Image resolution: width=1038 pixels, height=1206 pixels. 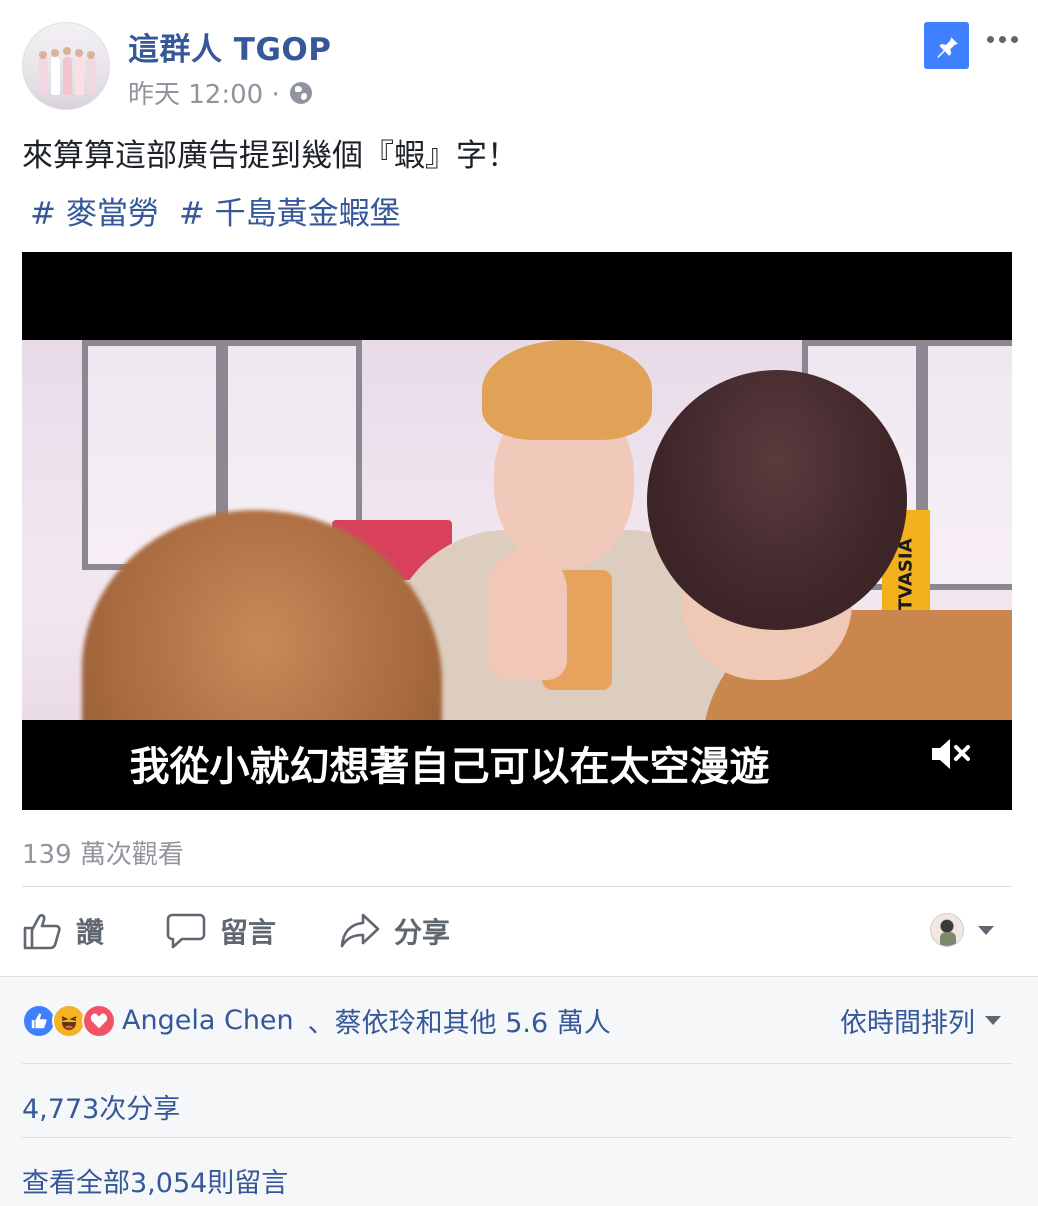 I want to click on hashtag-list: # 麥當勞 # 千島黃金蝦堡, so click(x=215, y=210).